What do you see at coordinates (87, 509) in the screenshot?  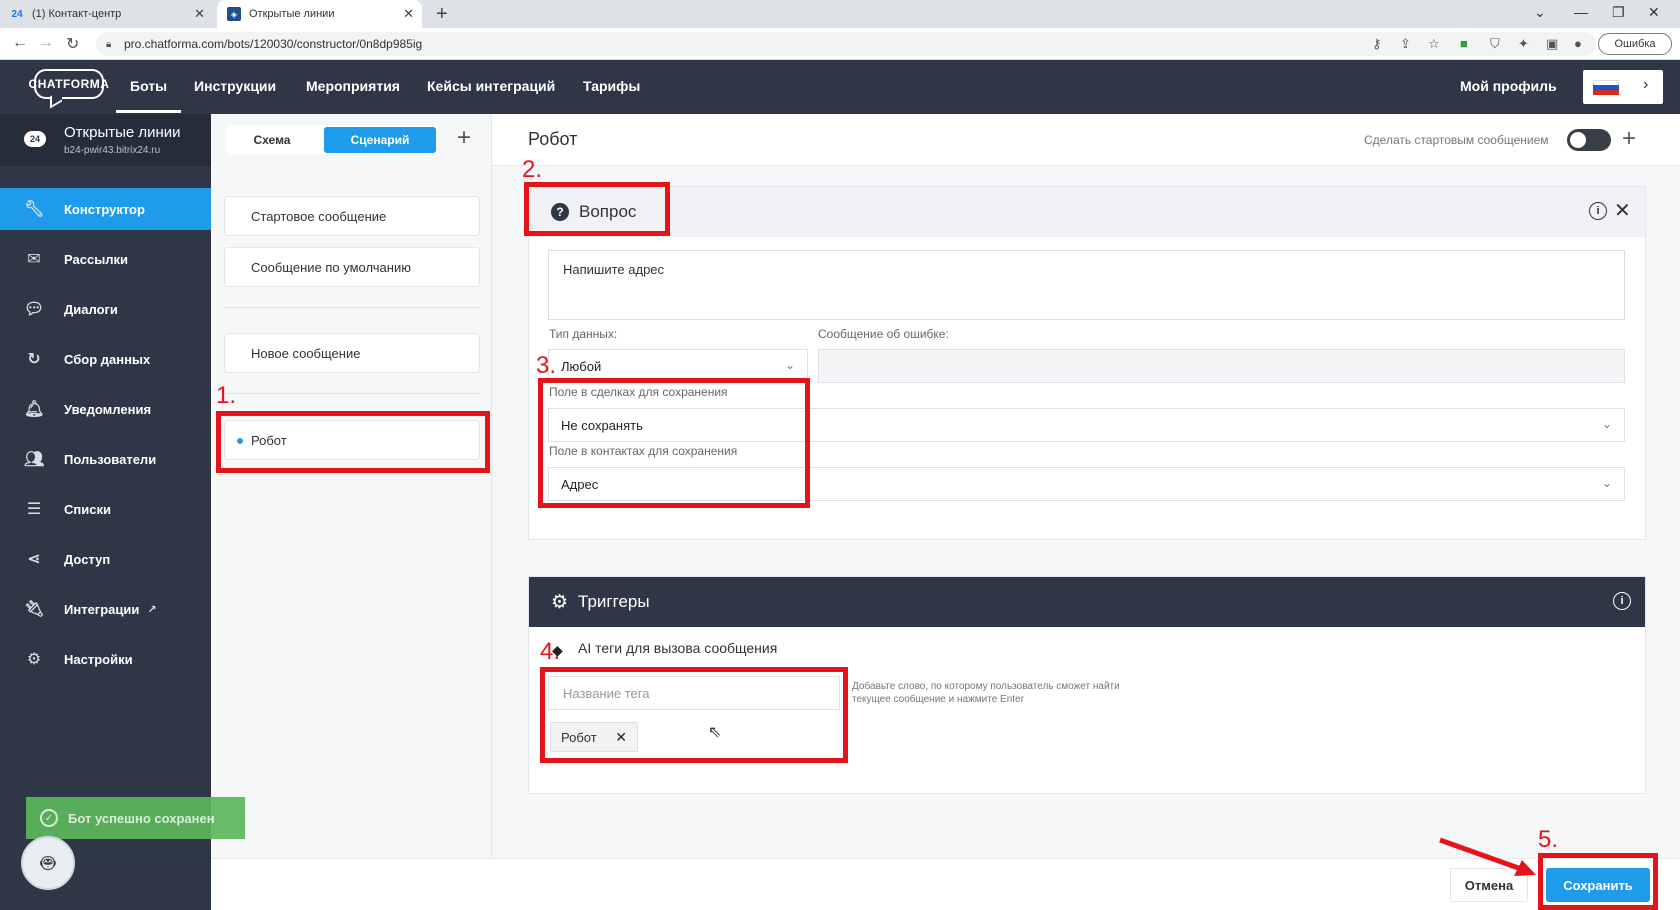 I see `sidebar-item-label: Списки` at bounding box center [87, 509].